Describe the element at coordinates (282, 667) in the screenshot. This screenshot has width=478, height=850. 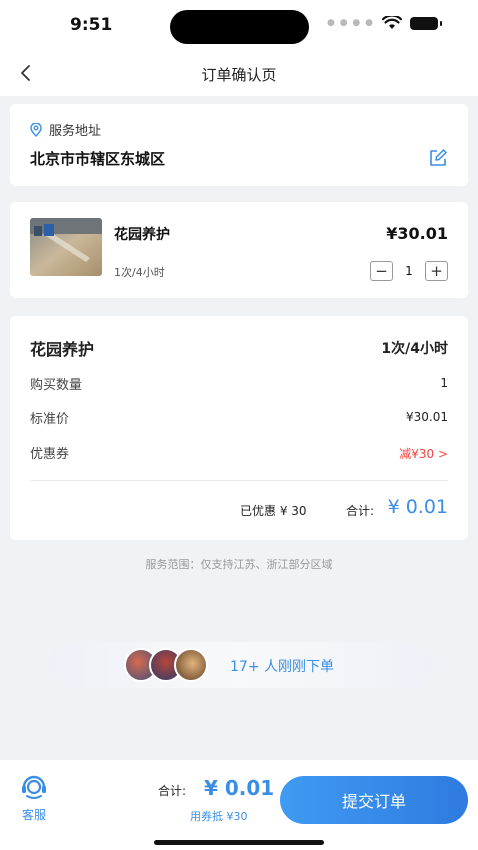
I see `recent-buyers-text: 17+ 人刚刚下单` at that location.